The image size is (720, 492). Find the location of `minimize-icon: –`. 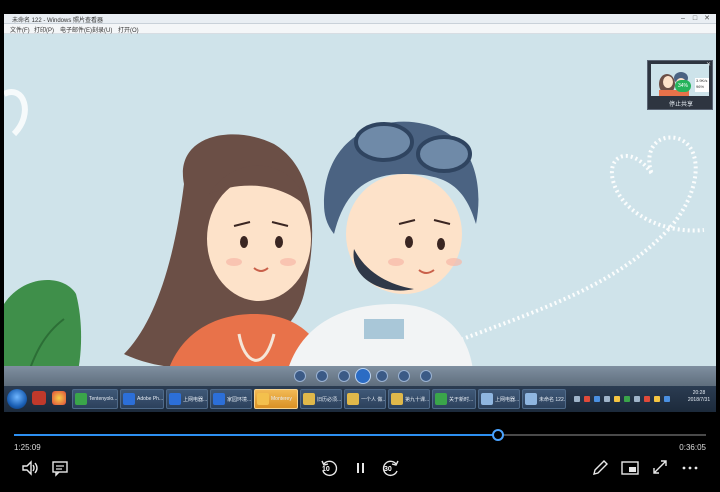

minimize-icon: – is located at coordinates (683, 18).